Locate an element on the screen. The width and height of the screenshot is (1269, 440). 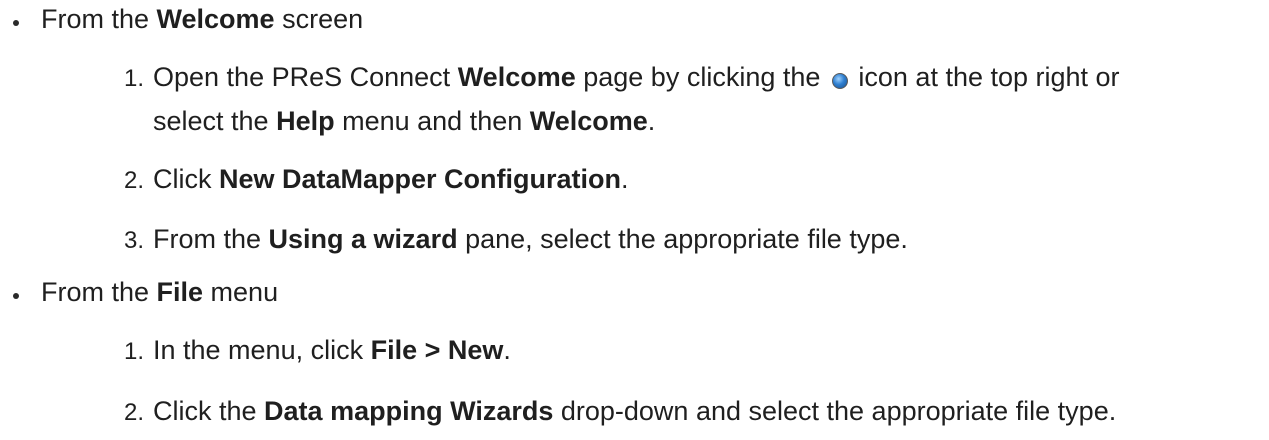
list-item: 2. Click New DataMapper Configuration. is located at coordinates (376, 180).